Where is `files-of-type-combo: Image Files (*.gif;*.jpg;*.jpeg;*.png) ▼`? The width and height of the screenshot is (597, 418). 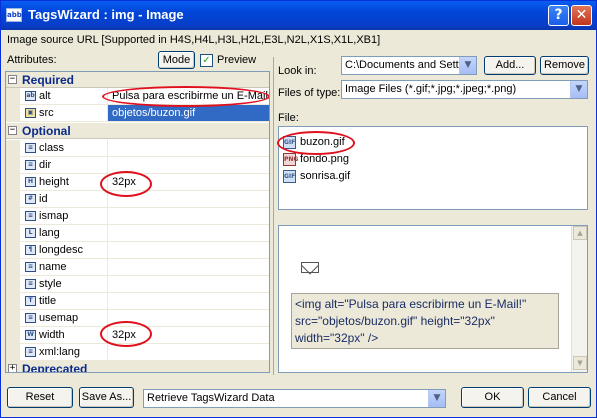 files-of-type-combo: Image Files (*.gif;*.jpg;*.jpeg;*.png) ▼ is located at coordinates (464, 89).